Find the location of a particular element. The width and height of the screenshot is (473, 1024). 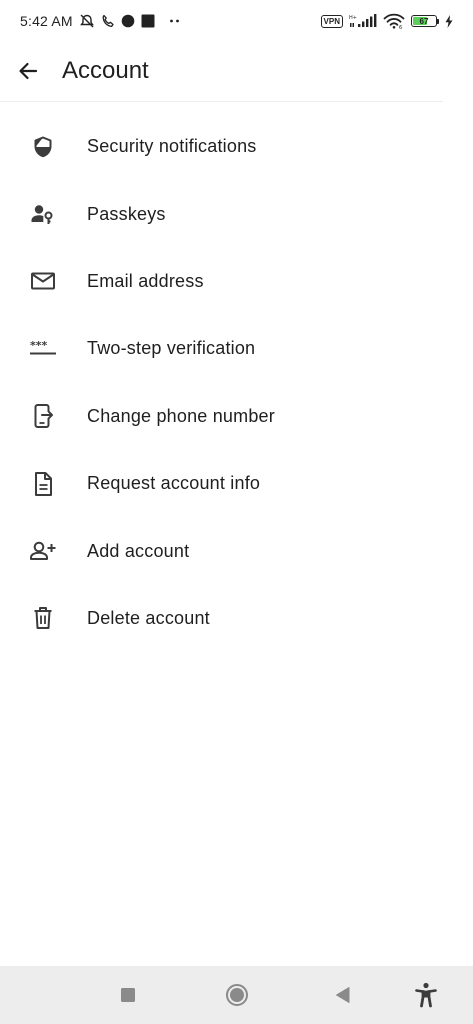

page-title: Account is located at coordinates (105, 70).